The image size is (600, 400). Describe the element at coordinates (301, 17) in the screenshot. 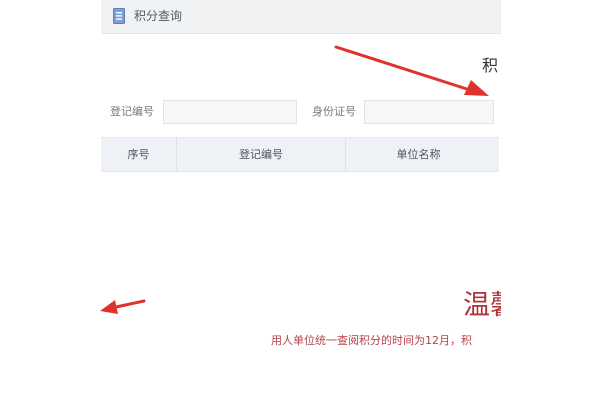

I see `title-bar: 积分查询` at that location.